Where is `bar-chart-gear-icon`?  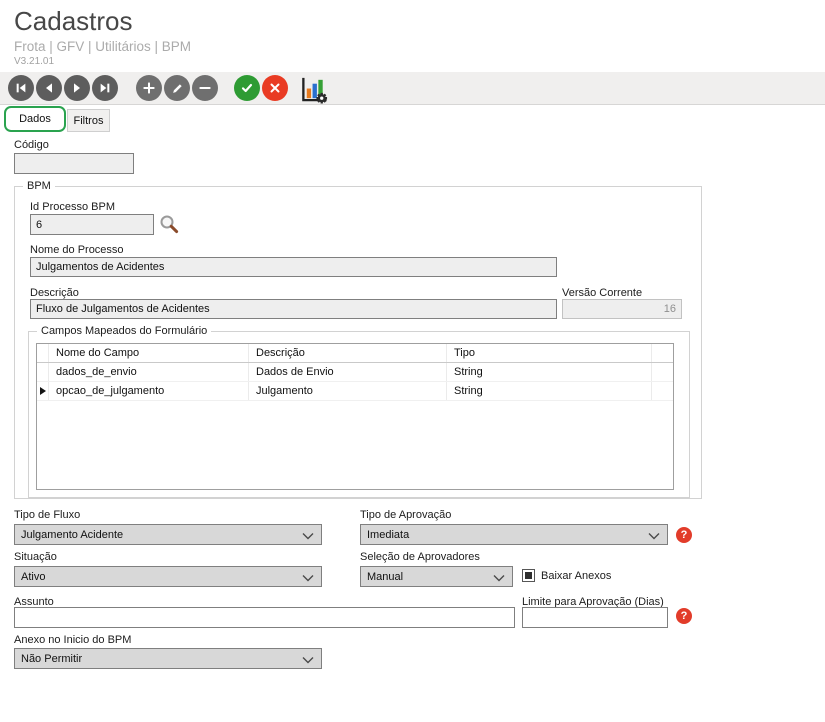
bar-chart-gear-icon is located at coordinates (315, 90).